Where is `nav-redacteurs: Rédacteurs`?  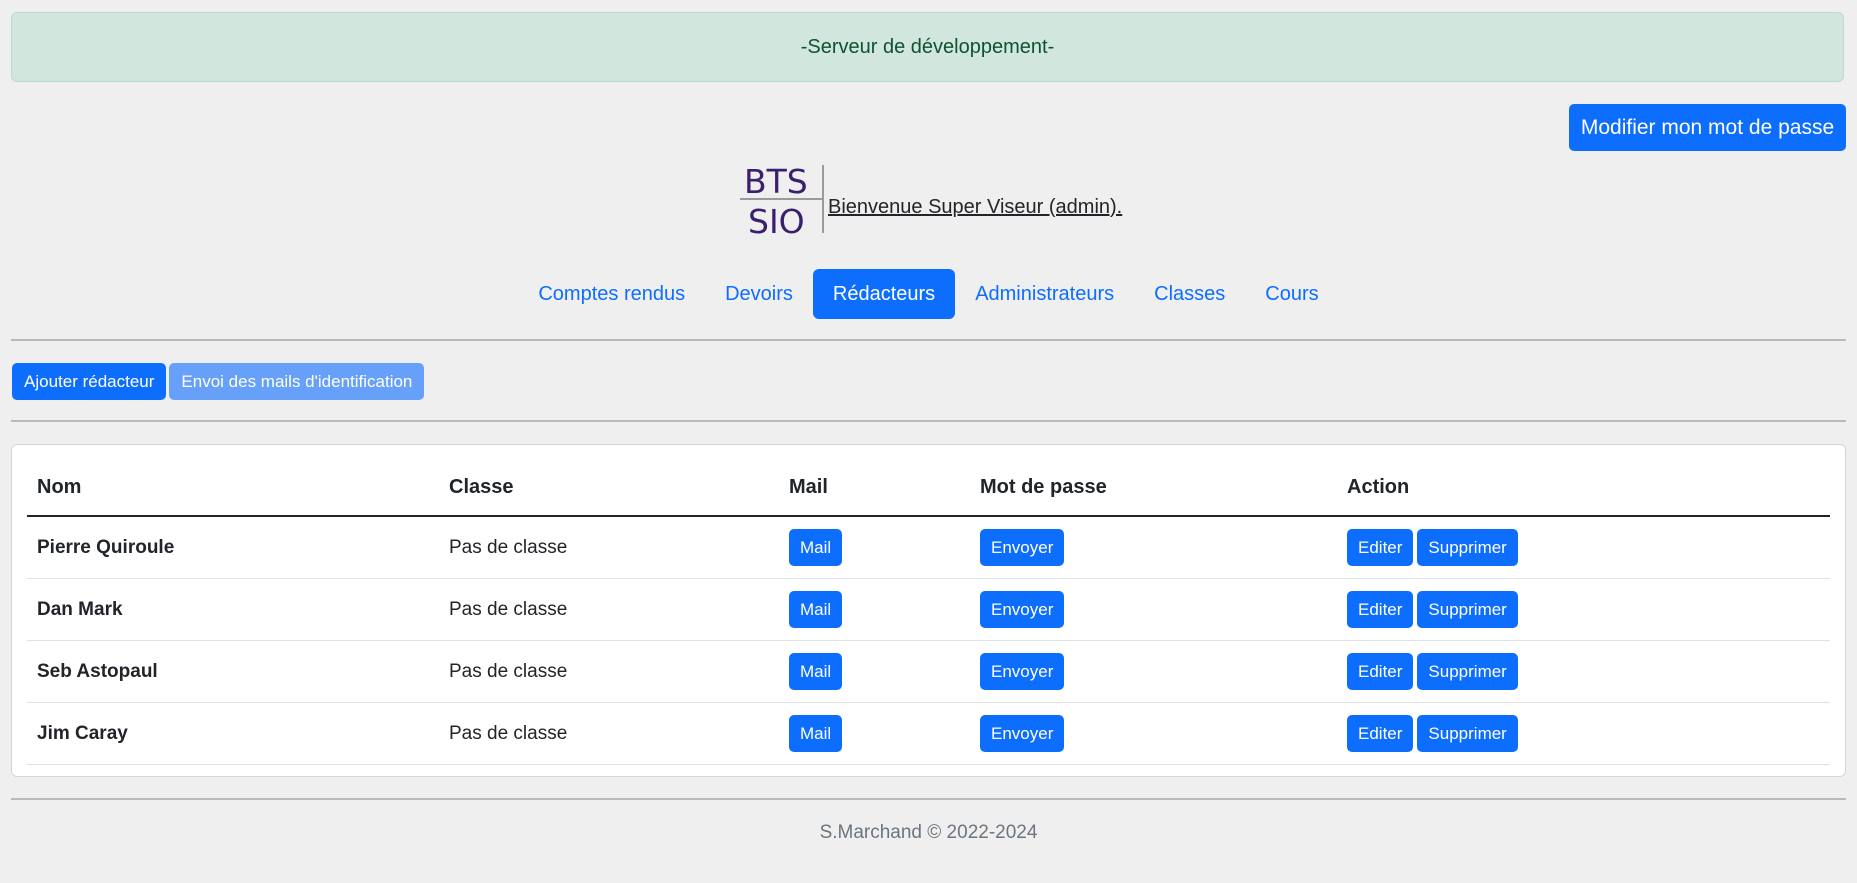
nav-redacteurs: Rédacteurs is located at coordinates (884, 294).